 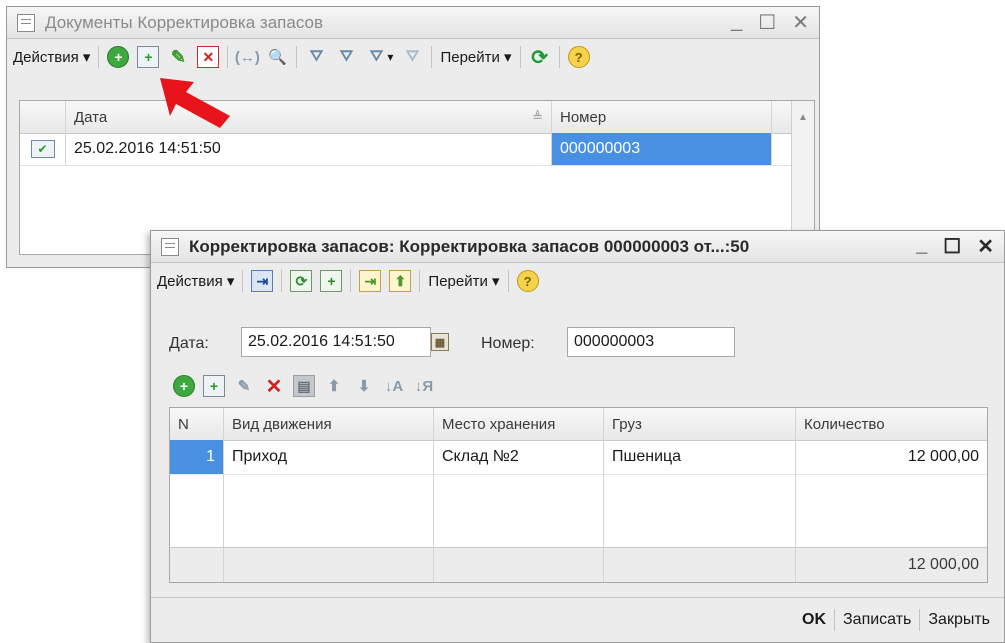 What do you see at coordinates (195, 103) in the screenshot?
I see `pointer-arrow-icon` at bounding box center [195, 103].